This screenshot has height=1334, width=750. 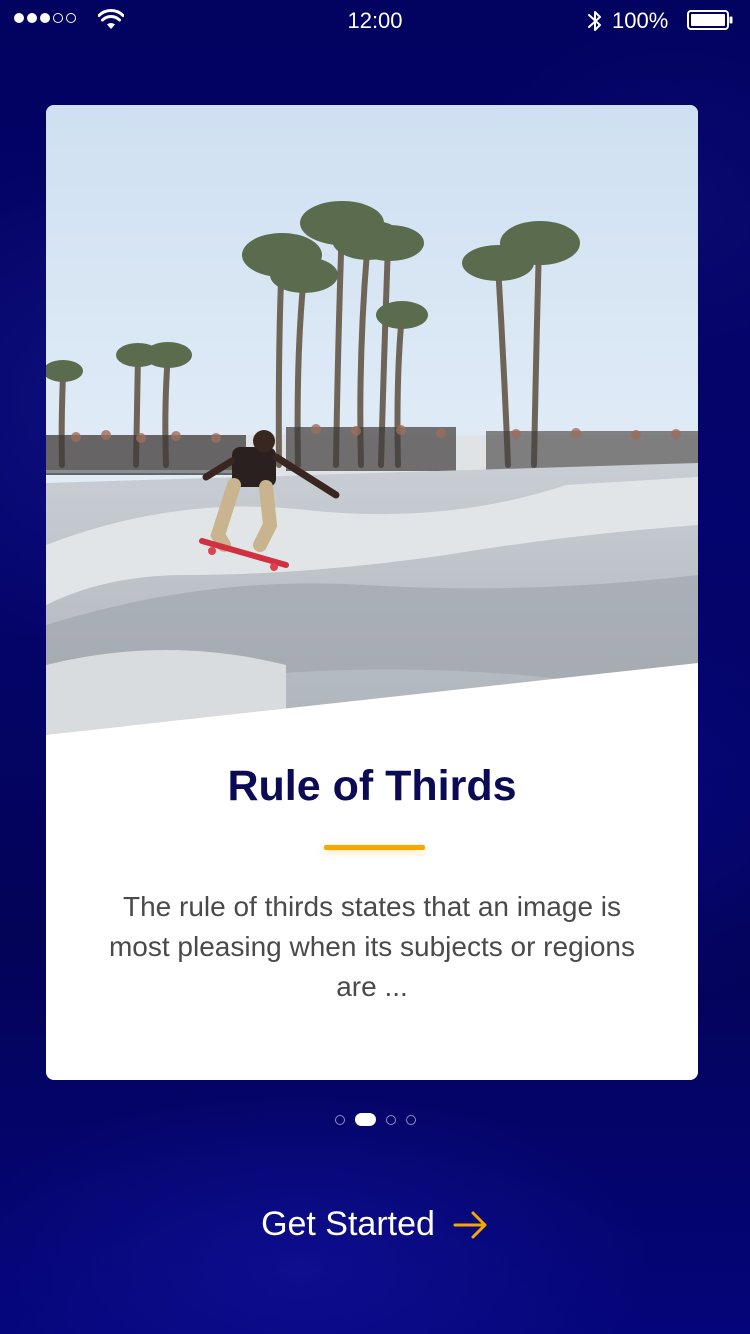 What do you see at coordinates (470, 1224) in the screenshot?
I see `arrow-right-icon` at bounding box center [470, 1224].